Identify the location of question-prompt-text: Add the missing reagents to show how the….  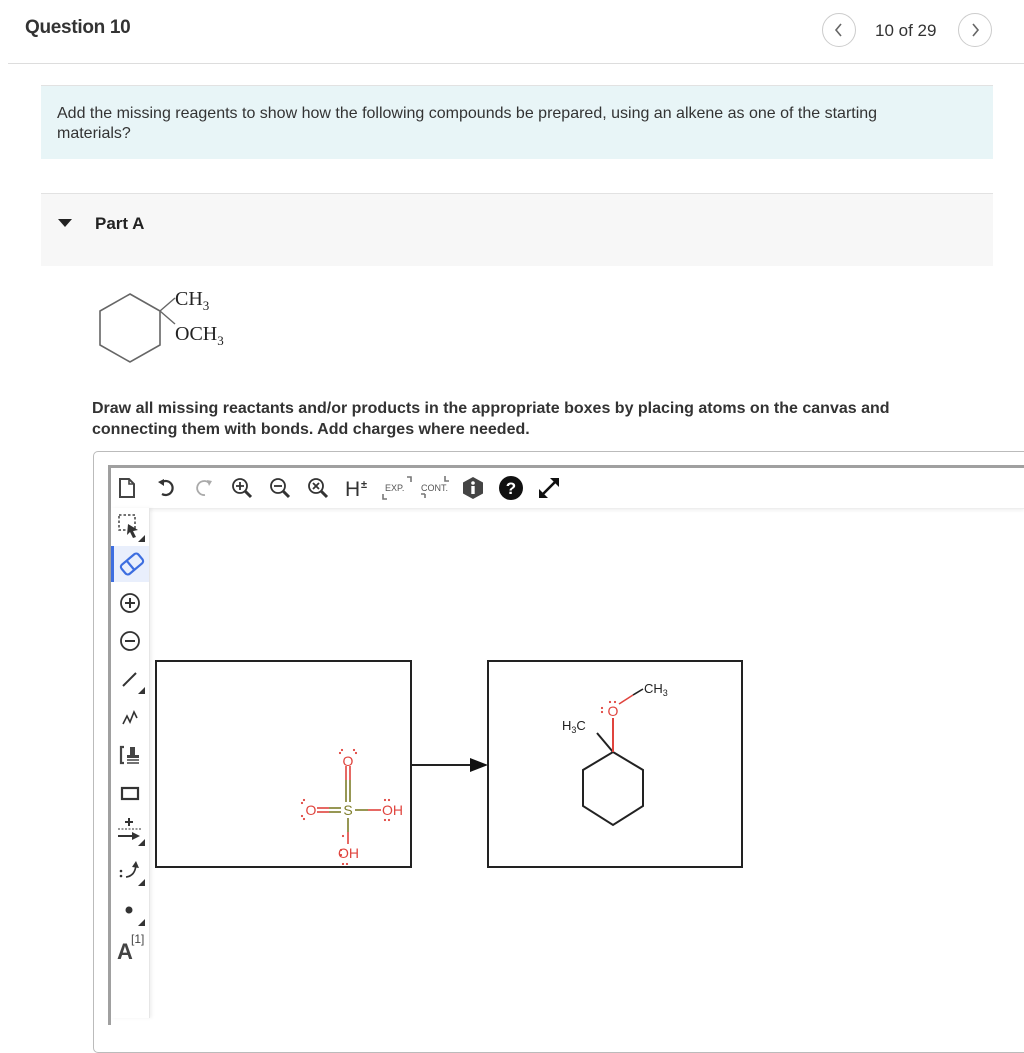
(467, 123).